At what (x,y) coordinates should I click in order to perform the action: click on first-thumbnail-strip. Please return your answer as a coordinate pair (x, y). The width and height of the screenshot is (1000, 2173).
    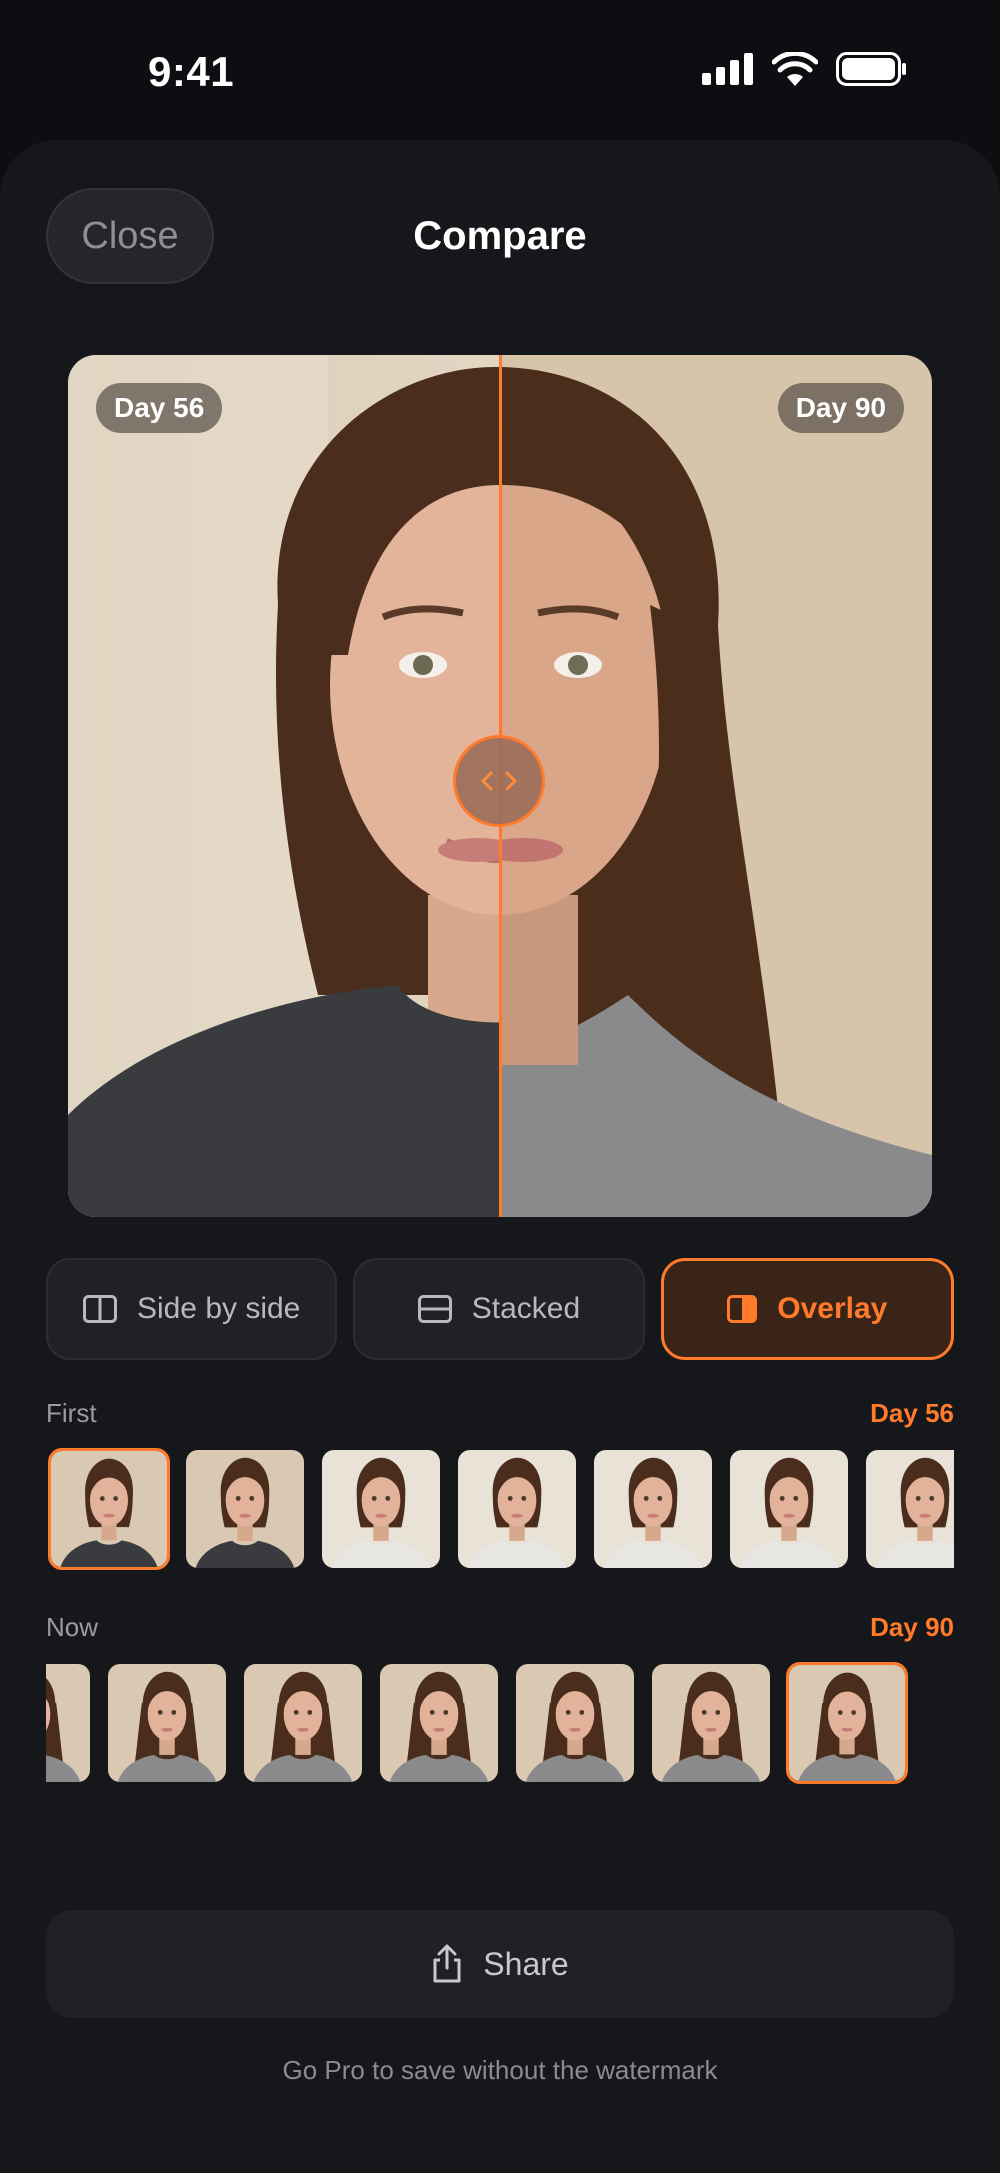
    Looking at the image, I should click on (500, 1511).